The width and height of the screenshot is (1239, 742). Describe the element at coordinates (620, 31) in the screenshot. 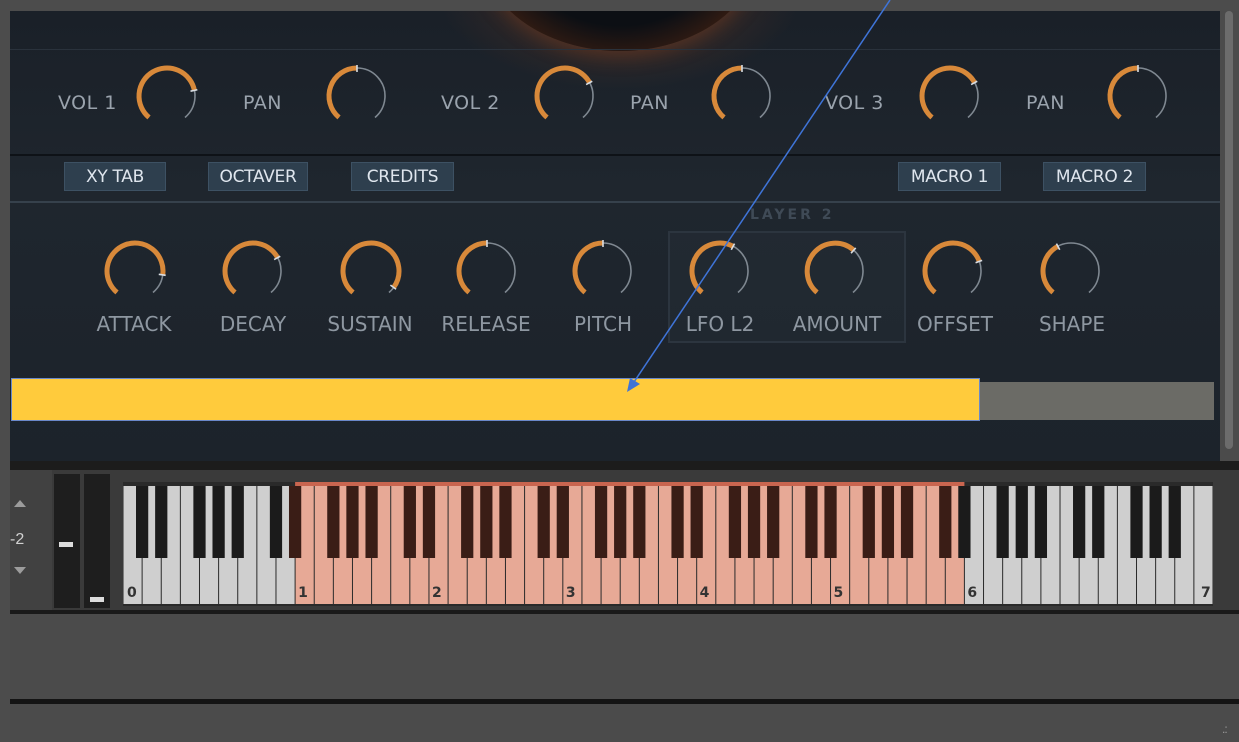

I see `background-planet-art` at that location.